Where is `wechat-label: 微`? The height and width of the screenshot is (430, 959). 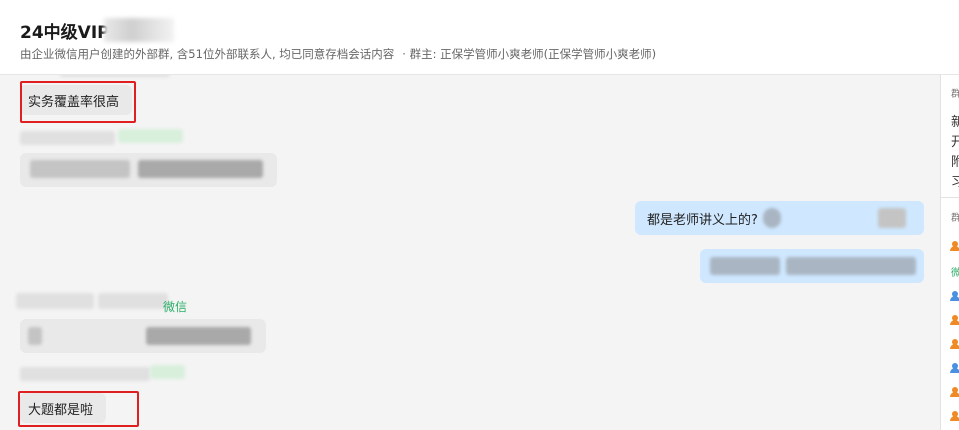
wechat-label: 微 is located at coordinates (955, 271).